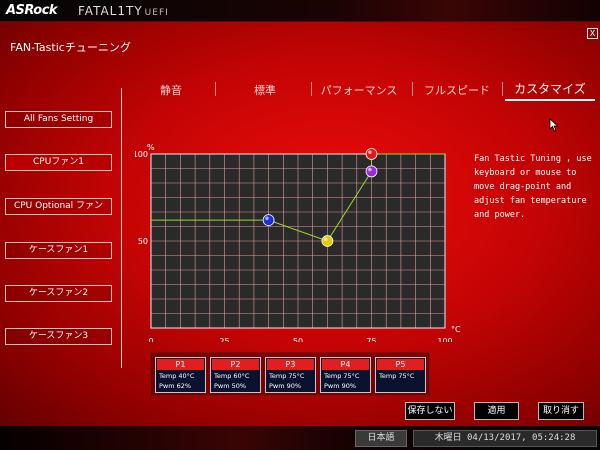 The height and width of the screenshot is (450, 600). What do you see at coordinates (550, 88) in the screenshot?
I see `tab-customize: カスタマイズ` at bounding box center [550, 88].